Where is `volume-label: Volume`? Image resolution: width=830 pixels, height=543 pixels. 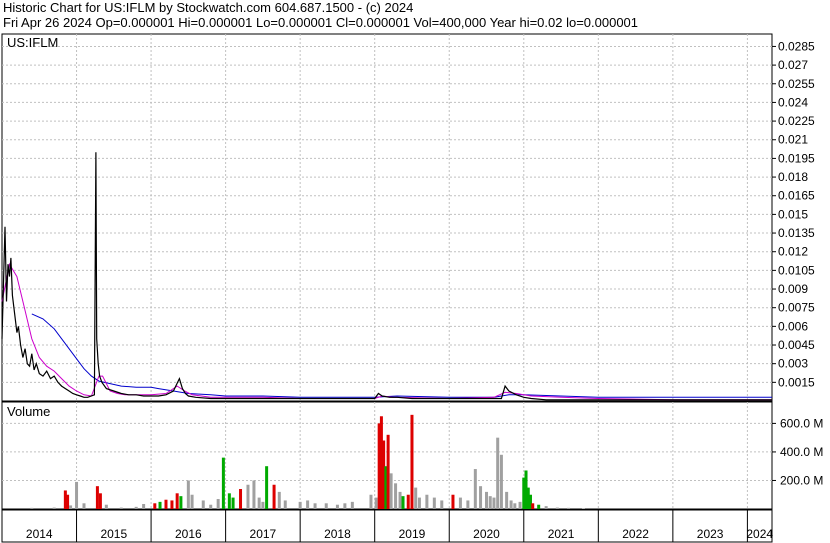 volume-label: Volume is located at coordinates (28, 411).